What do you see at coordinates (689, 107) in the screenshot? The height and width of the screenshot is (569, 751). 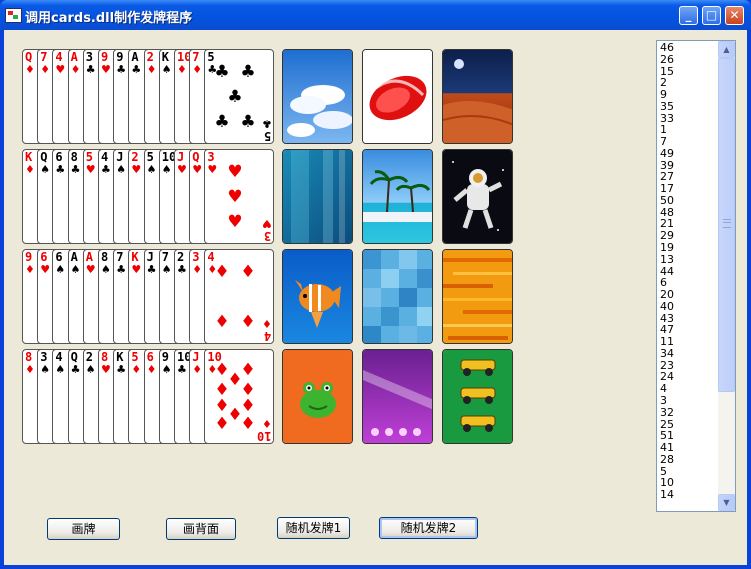 I see `list-item: 35` at bounding box center [689, 107].